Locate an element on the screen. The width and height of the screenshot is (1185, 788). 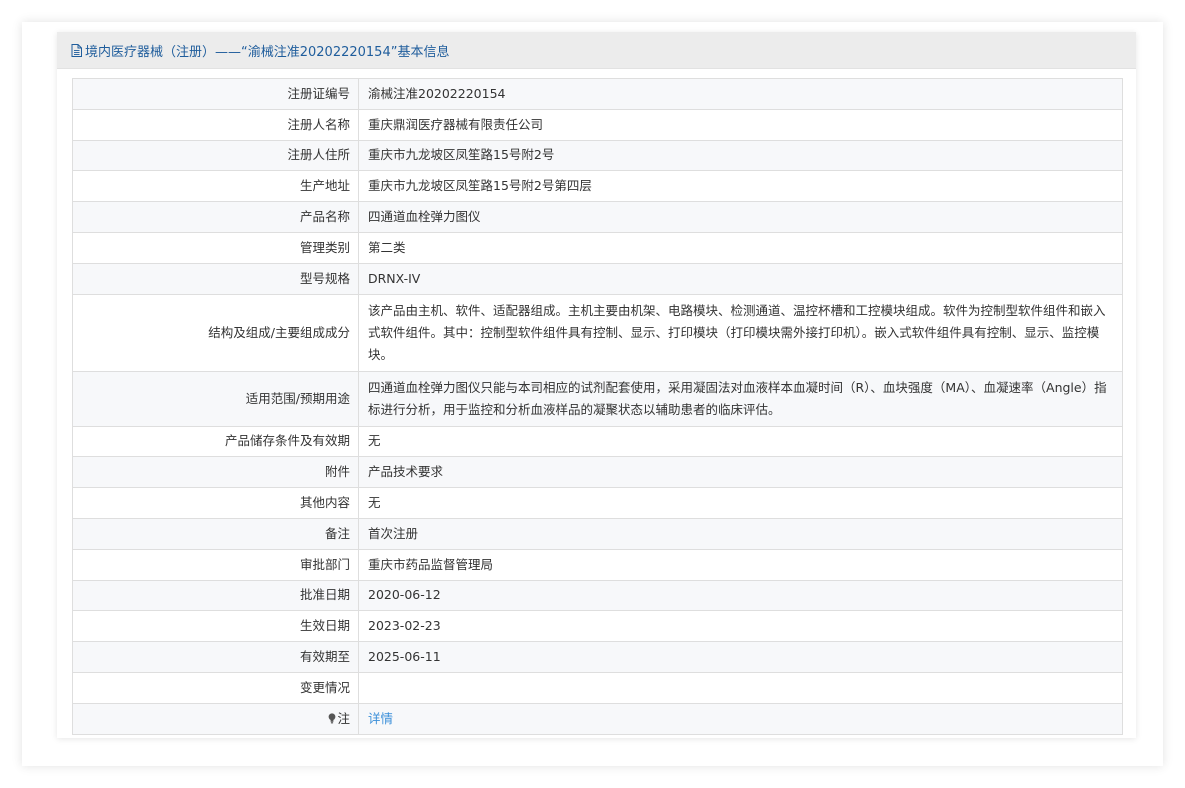
lightbulb-icon is located at coordinates (332, 718).